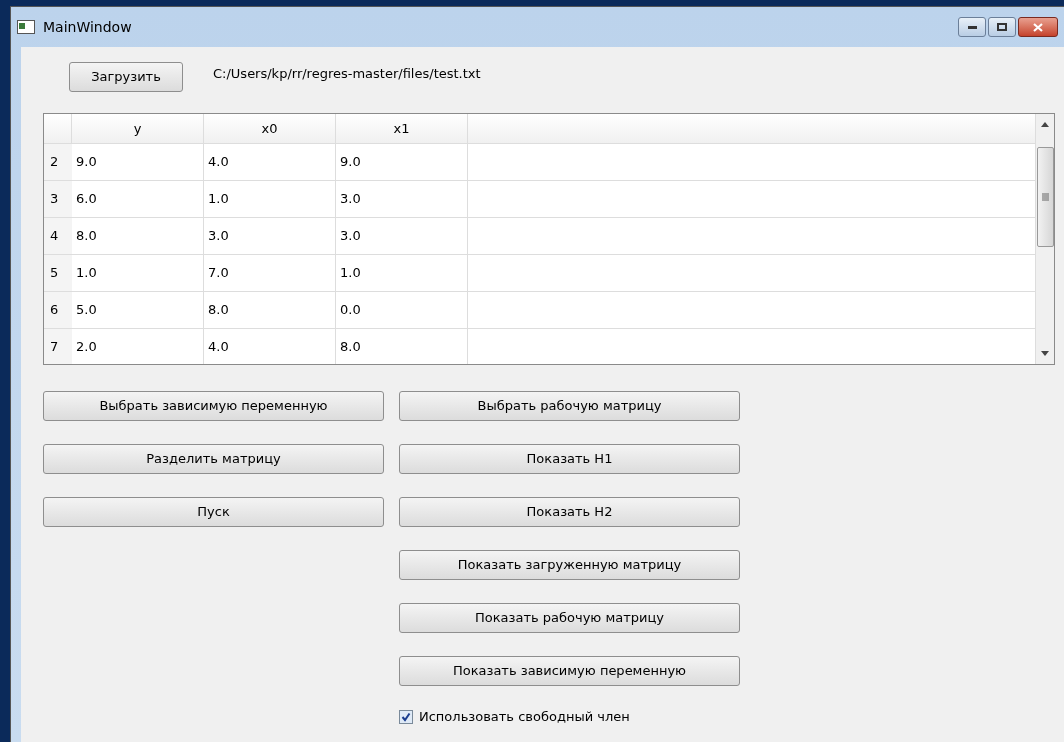  I want to click on close-button, so click(1038, 27).